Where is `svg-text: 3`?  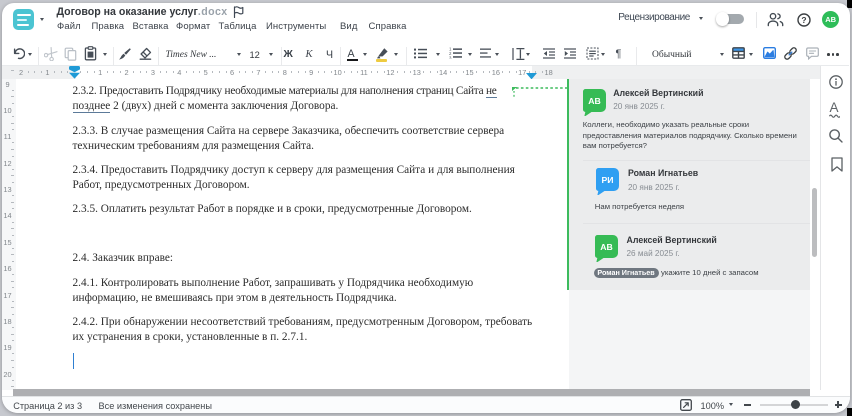 svg-text: 3 is located at coordinates (449, 57).